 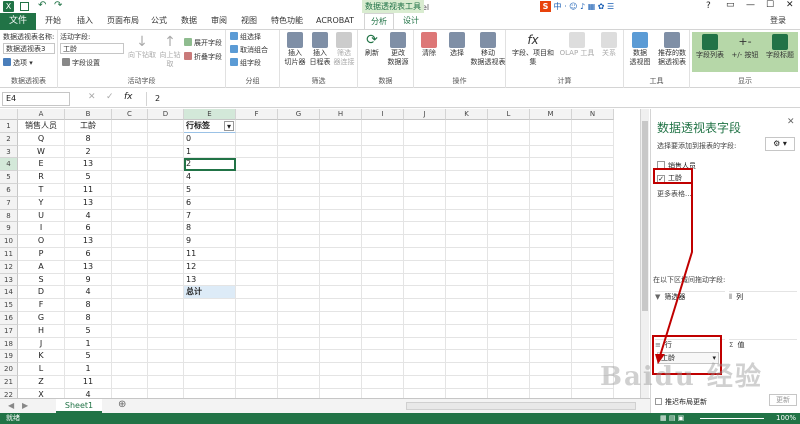 What do you see at coordinates (551, 305) in the screenshot?
I see `cell-M15` at bounding box center [551, 305].